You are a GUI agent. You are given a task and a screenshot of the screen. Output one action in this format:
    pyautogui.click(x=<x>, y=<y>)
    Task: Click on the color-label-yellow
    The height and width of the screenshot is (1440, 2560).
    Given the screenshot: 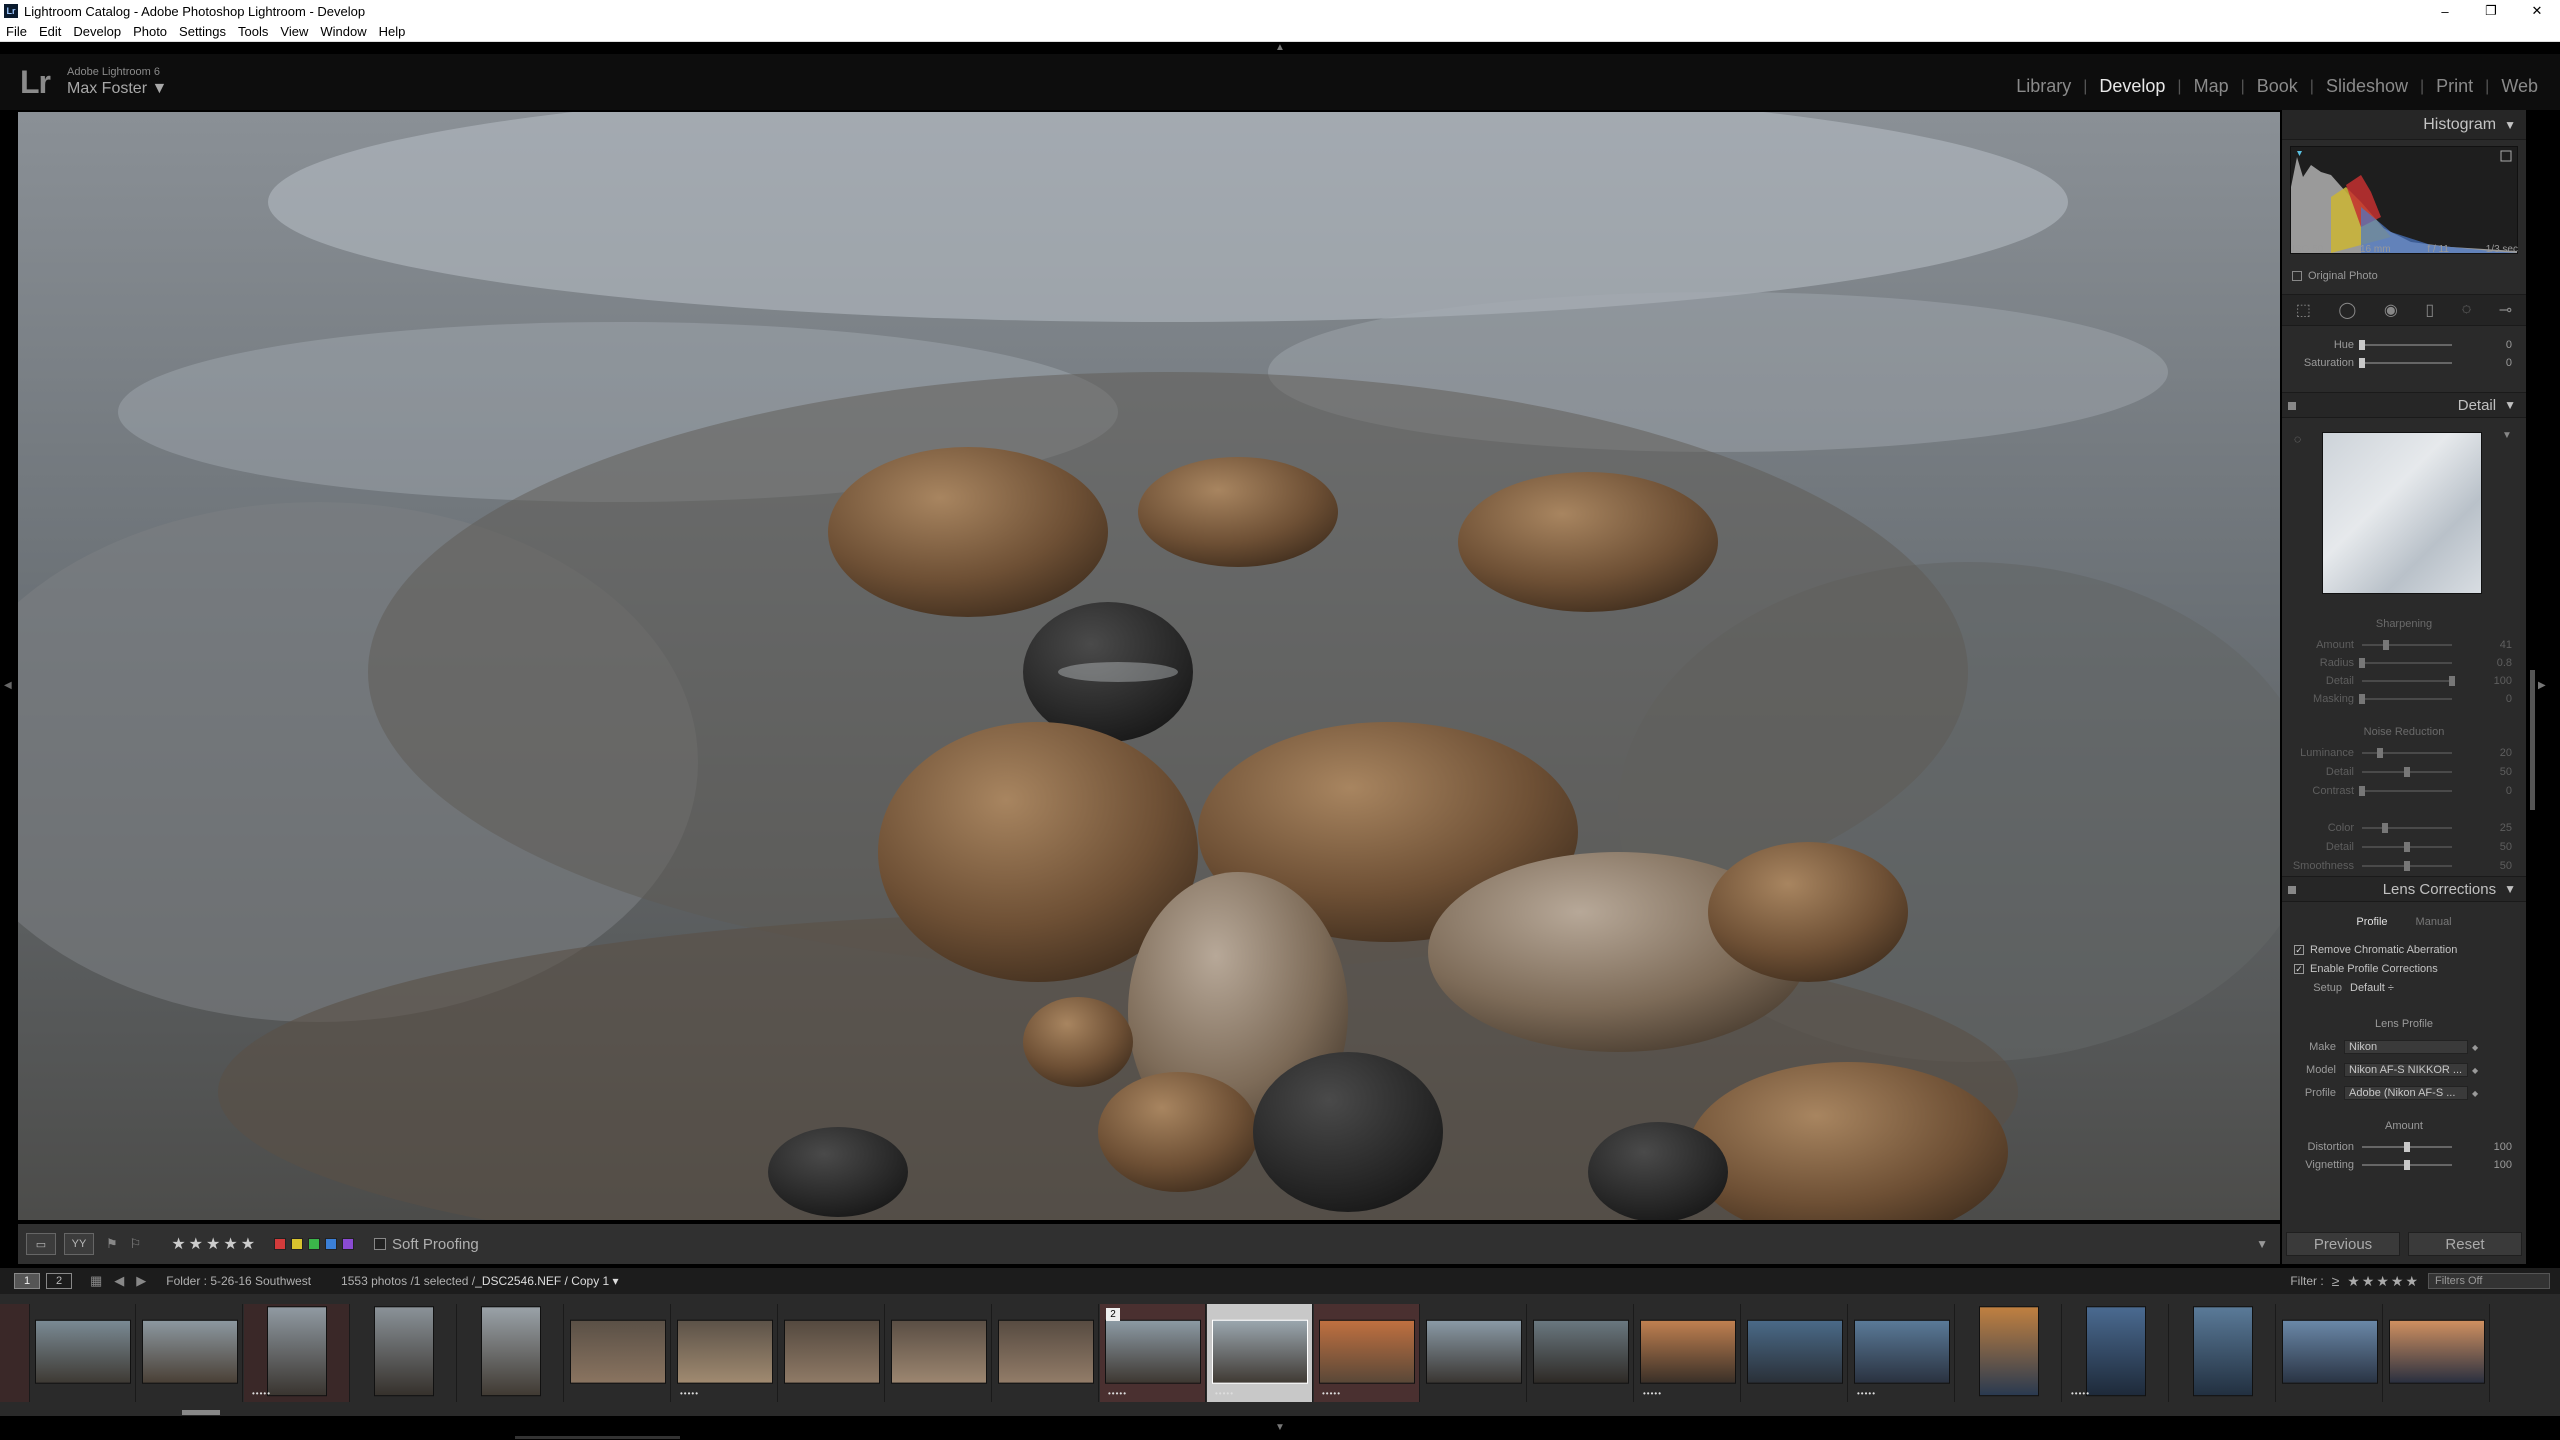 What is the action you would take?
    pyautogui.click(x=297, y=1244)
    